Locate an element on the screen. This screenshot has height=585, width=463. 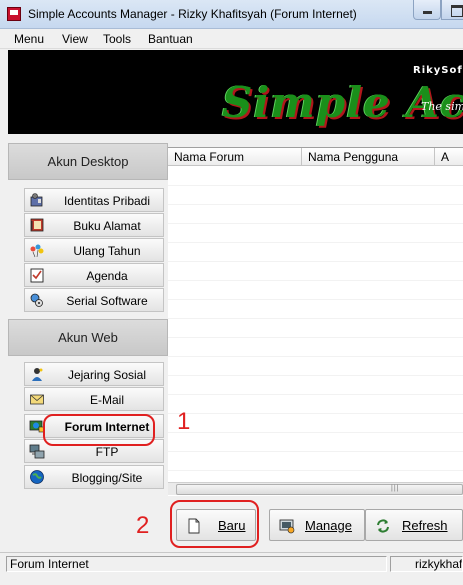
sidebar-item-agenda: Agenda is located at coordinates (94, 275).